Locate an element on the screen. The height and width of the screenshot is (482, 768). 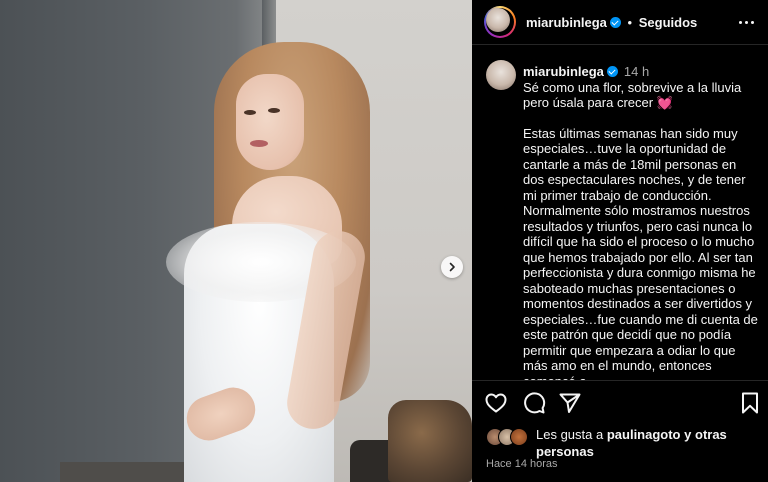
send-icon is located at coordinates (570, 403).